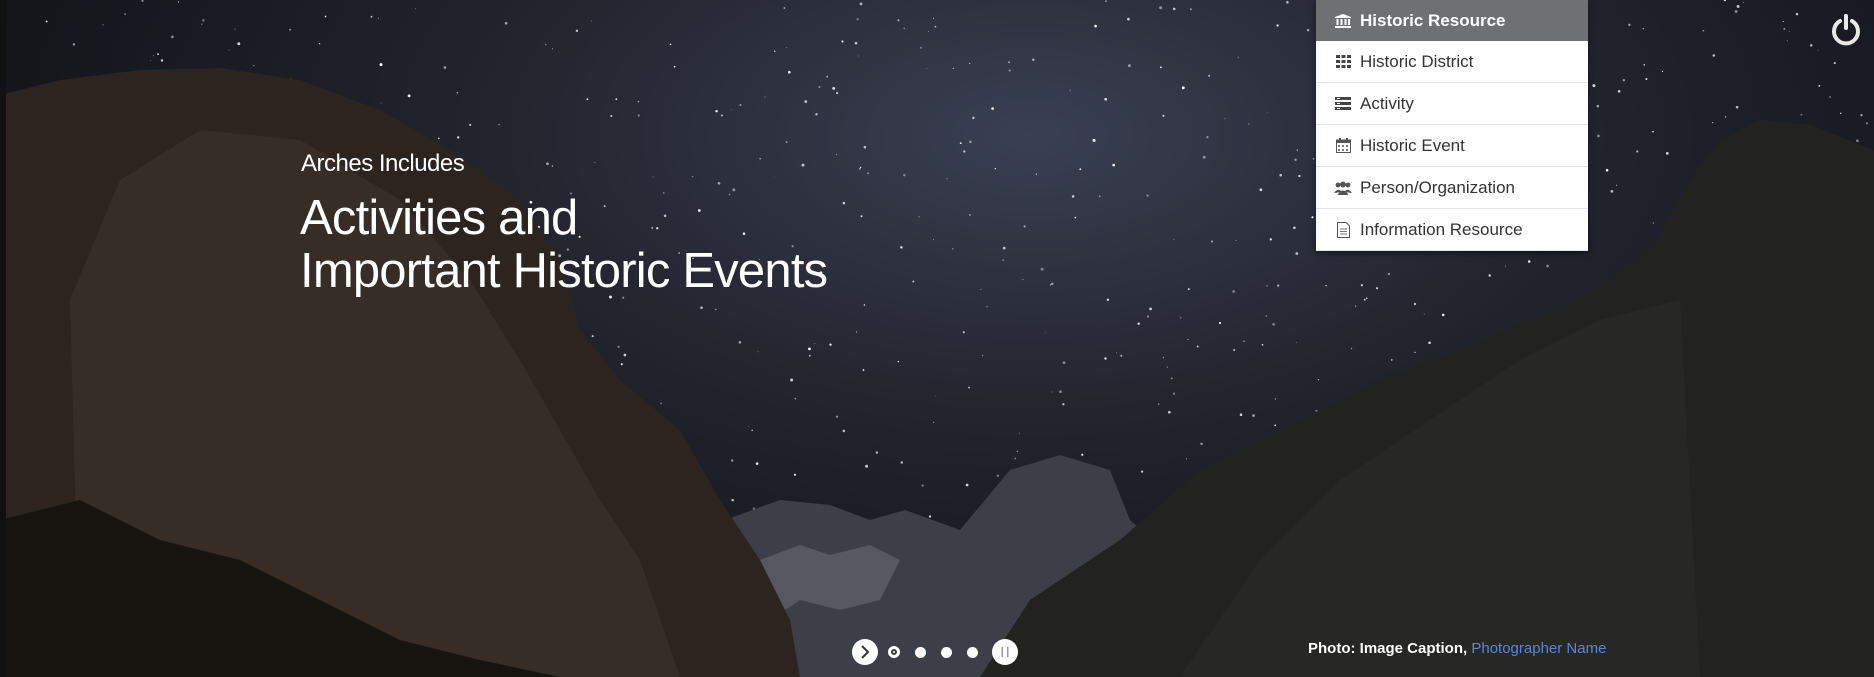 The height and width of the screenshot is (677, 1874). I want to click on menu-item-person-organization: Person/Organization, so click(1452, 188).